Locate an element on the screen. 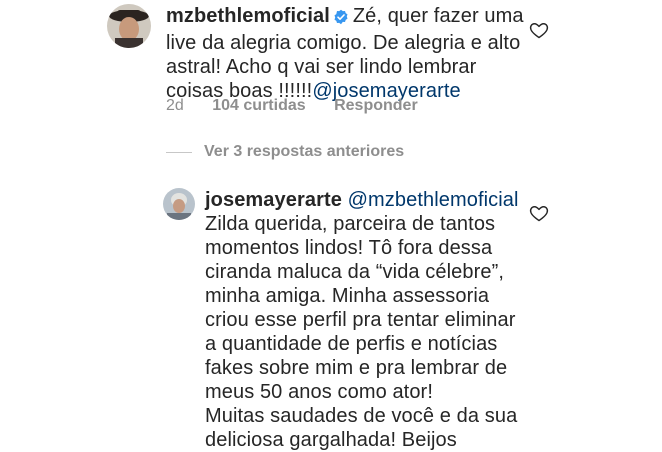 The width and height of the screenshot is (662, 452). comment-text-line: a quantidade de perfis e notícias is located at coordinates (351, 344).